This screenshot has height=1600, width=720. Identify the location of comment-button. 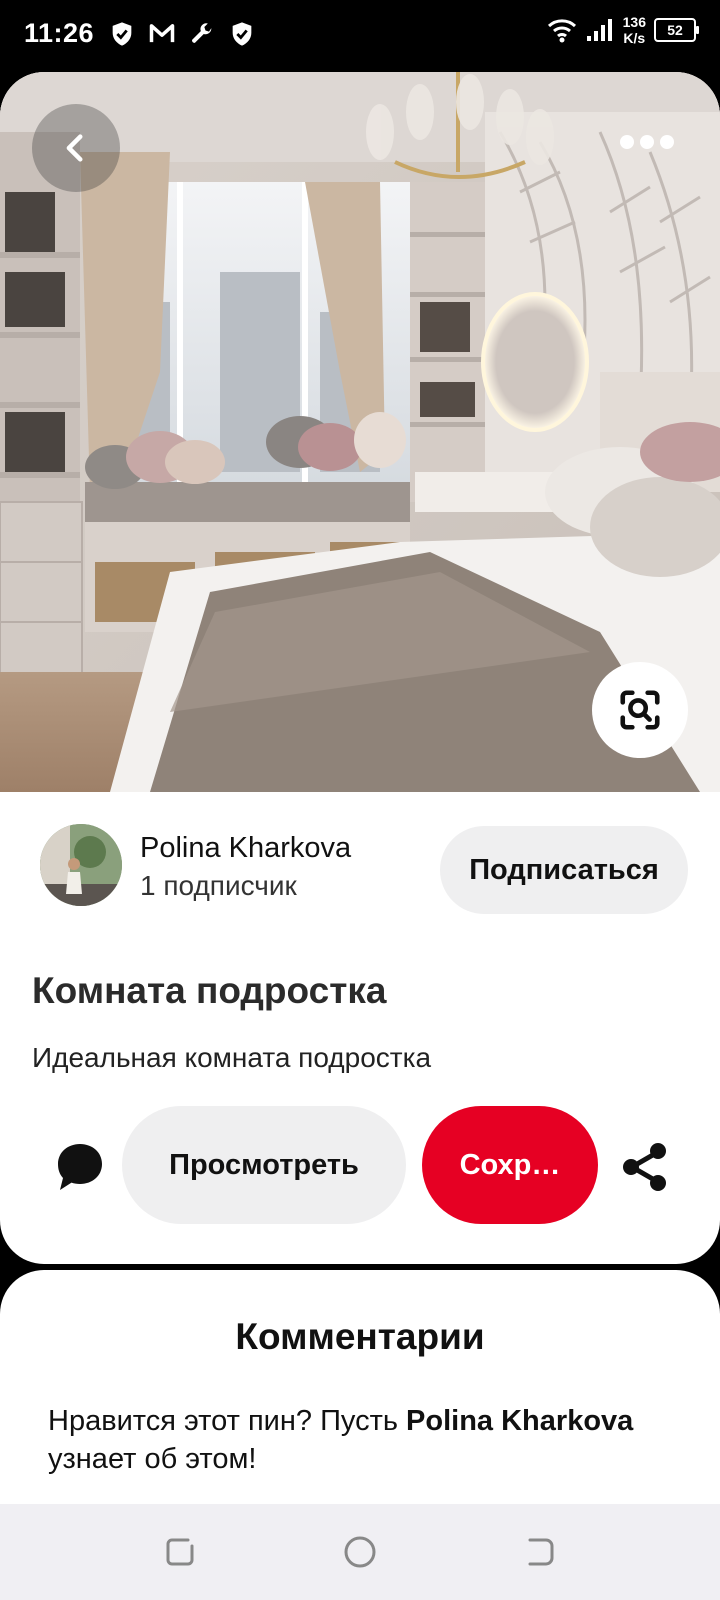
(80, 1167).